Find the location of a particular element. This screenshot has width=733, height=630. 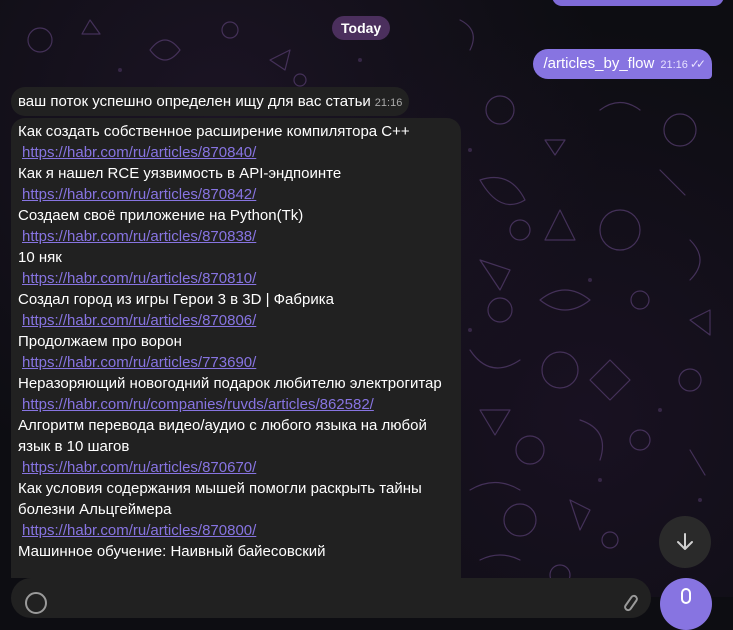

article-link: https://habr.com/ru/articles/870806/ is located at coordinates (236, 320).